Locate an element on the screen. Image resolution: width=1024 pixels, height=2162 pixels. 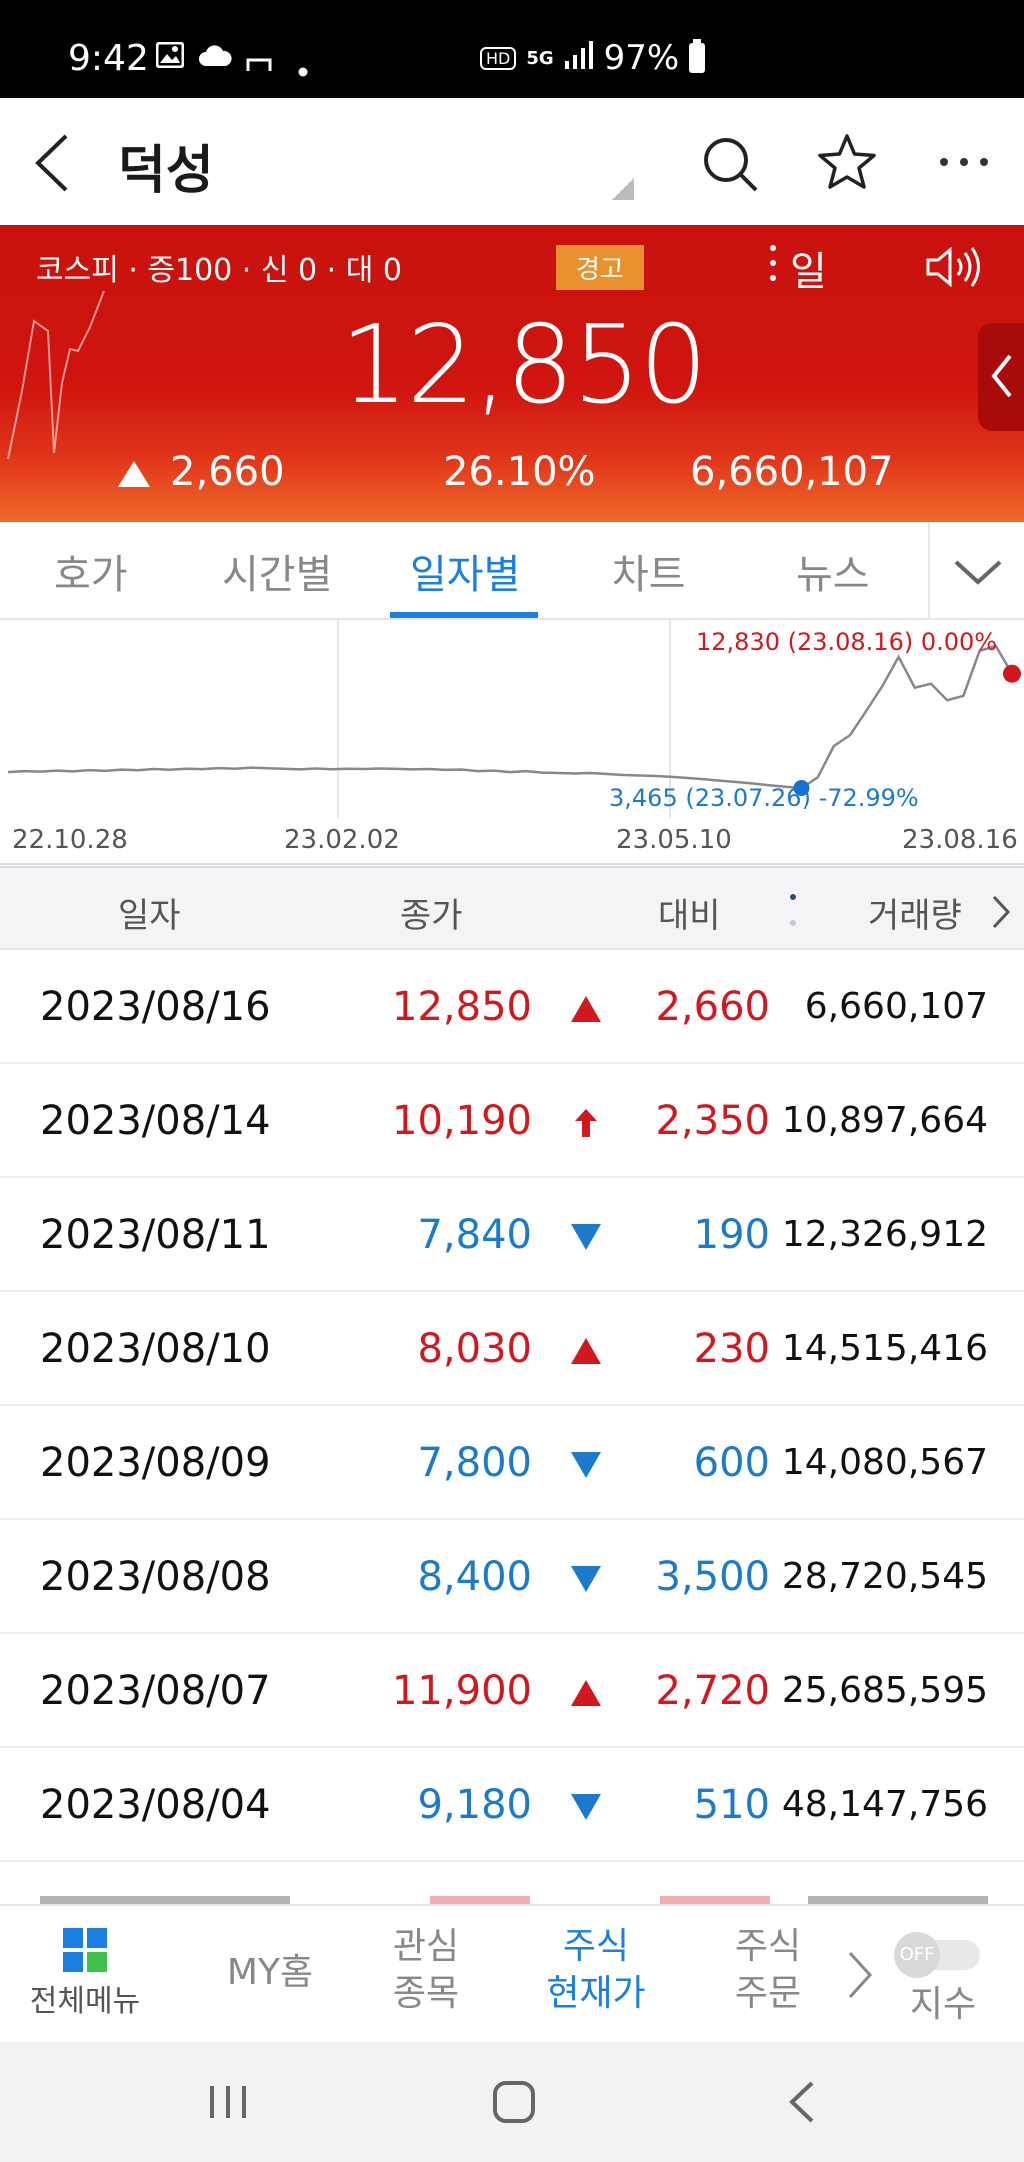
trade-volume: 6,660,107 is located at coordinates (792, 472).